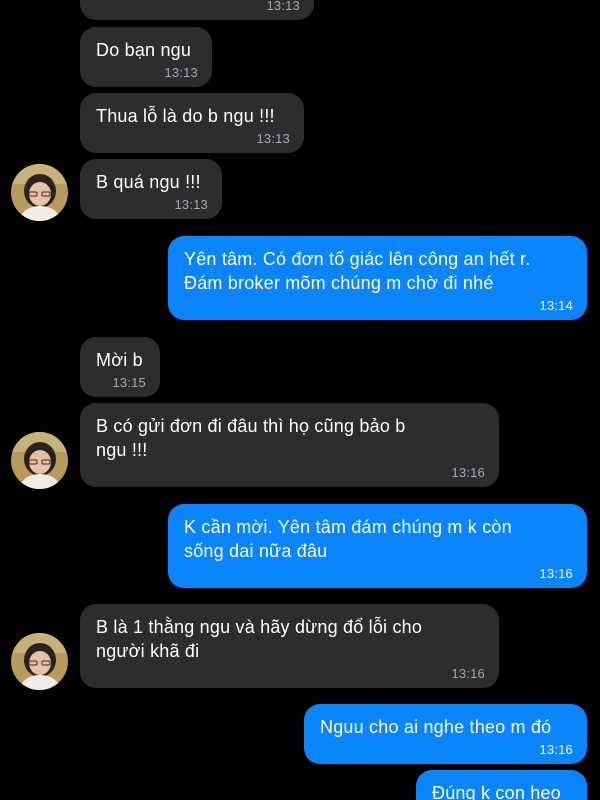 This screenshot has height=800, width=600. Describe the element at coordinates (144, 50) in the screenshot. I see `message-text: Do bạn ngu` at that location.